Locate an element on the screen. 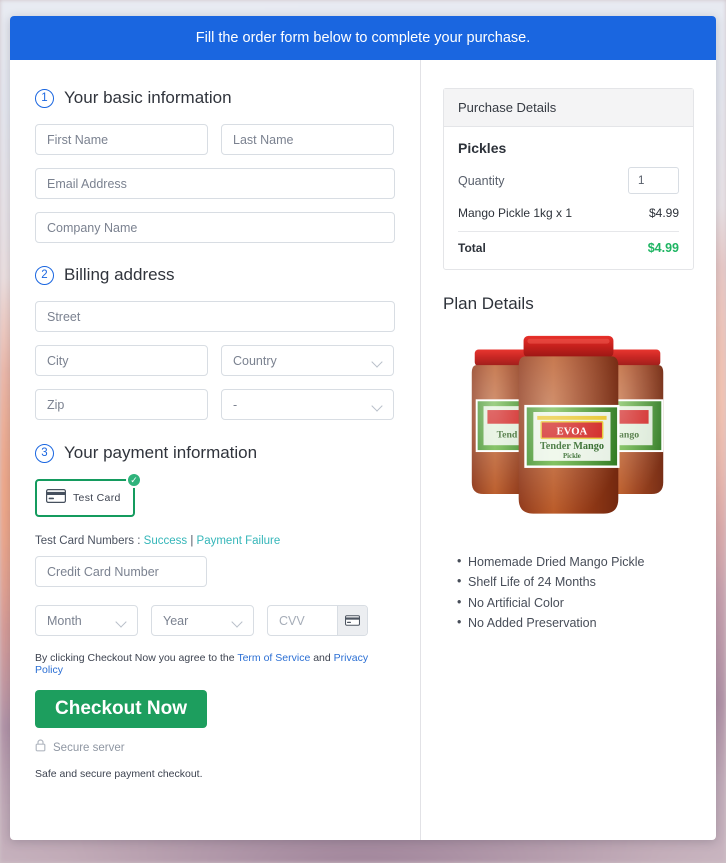 Image resolution: width=726 pixels, height=863 pixels. checkout-now-button: Checkout Now is located at coordinates (121, 709).